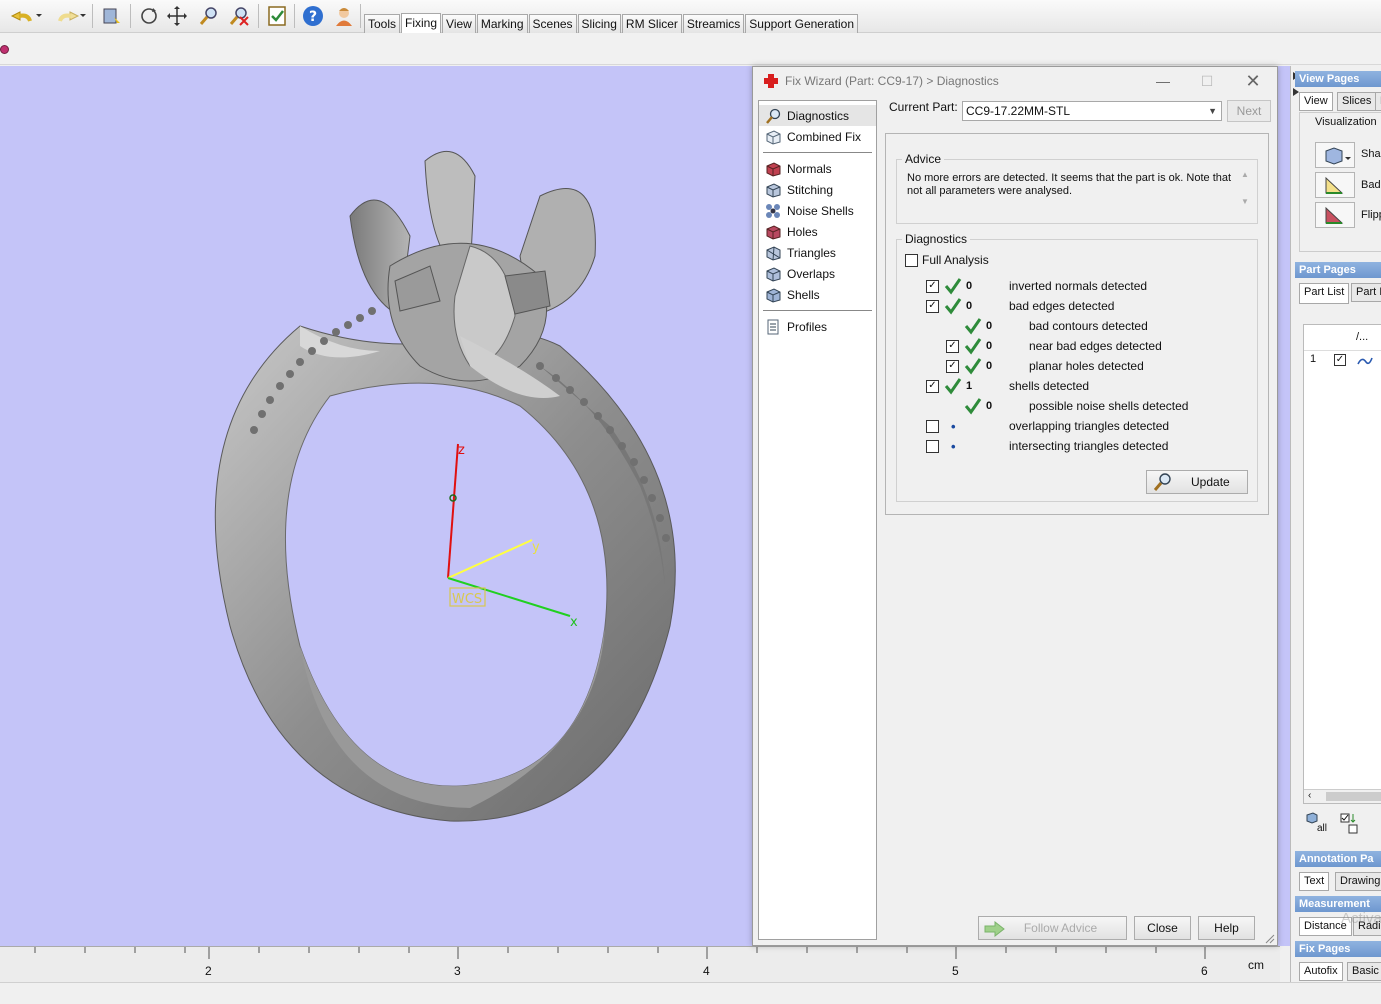  I want to click on tab-marking: Marking, so click(502, 23).